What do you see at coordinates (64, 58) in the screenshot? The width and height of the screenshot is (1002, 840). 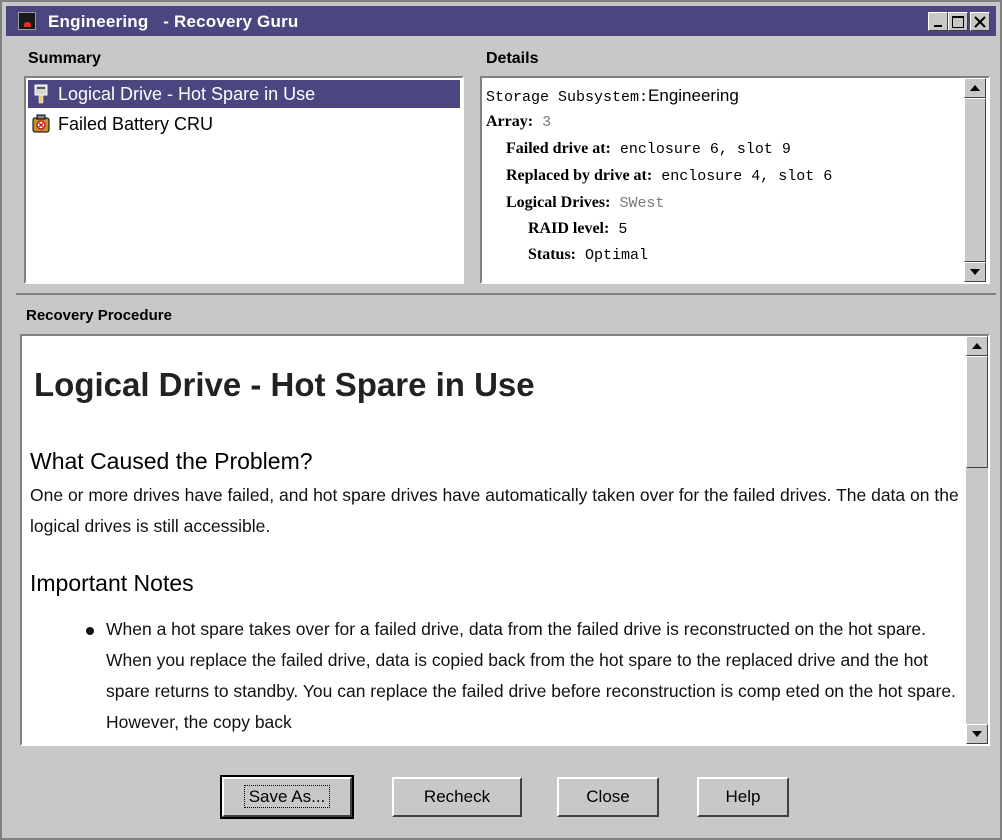 I see `summary-header: Summary` at bounding box center [64, 58].